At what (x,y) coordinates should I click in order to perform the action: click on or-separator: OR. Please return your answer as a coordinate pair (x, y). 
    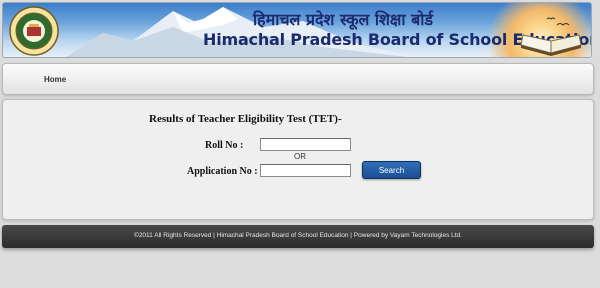
    Looking at the image, I should click on (300, 156).